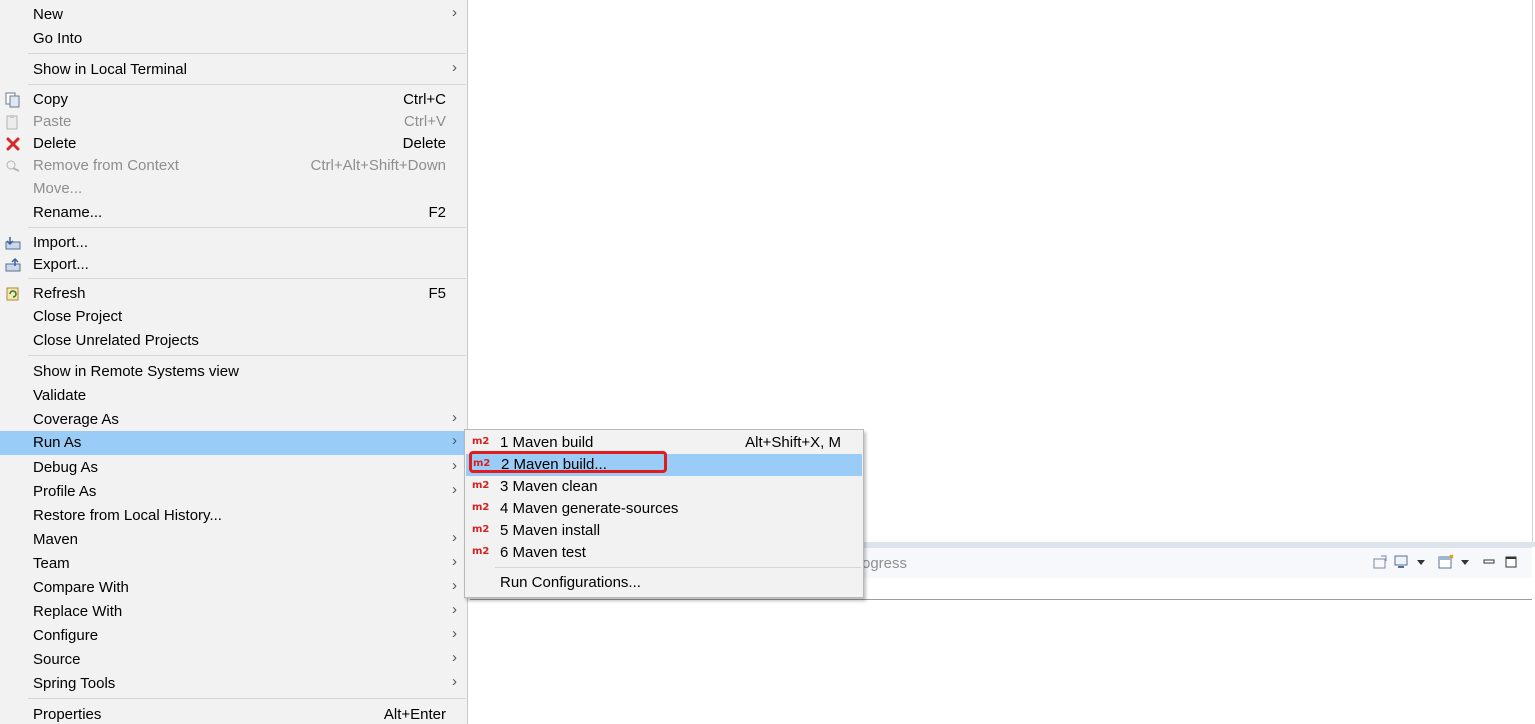 The width and height of the screenshot is (1535, 724). I want to click on menu-item-label: Show in Local Terminal, so click(110, 69).